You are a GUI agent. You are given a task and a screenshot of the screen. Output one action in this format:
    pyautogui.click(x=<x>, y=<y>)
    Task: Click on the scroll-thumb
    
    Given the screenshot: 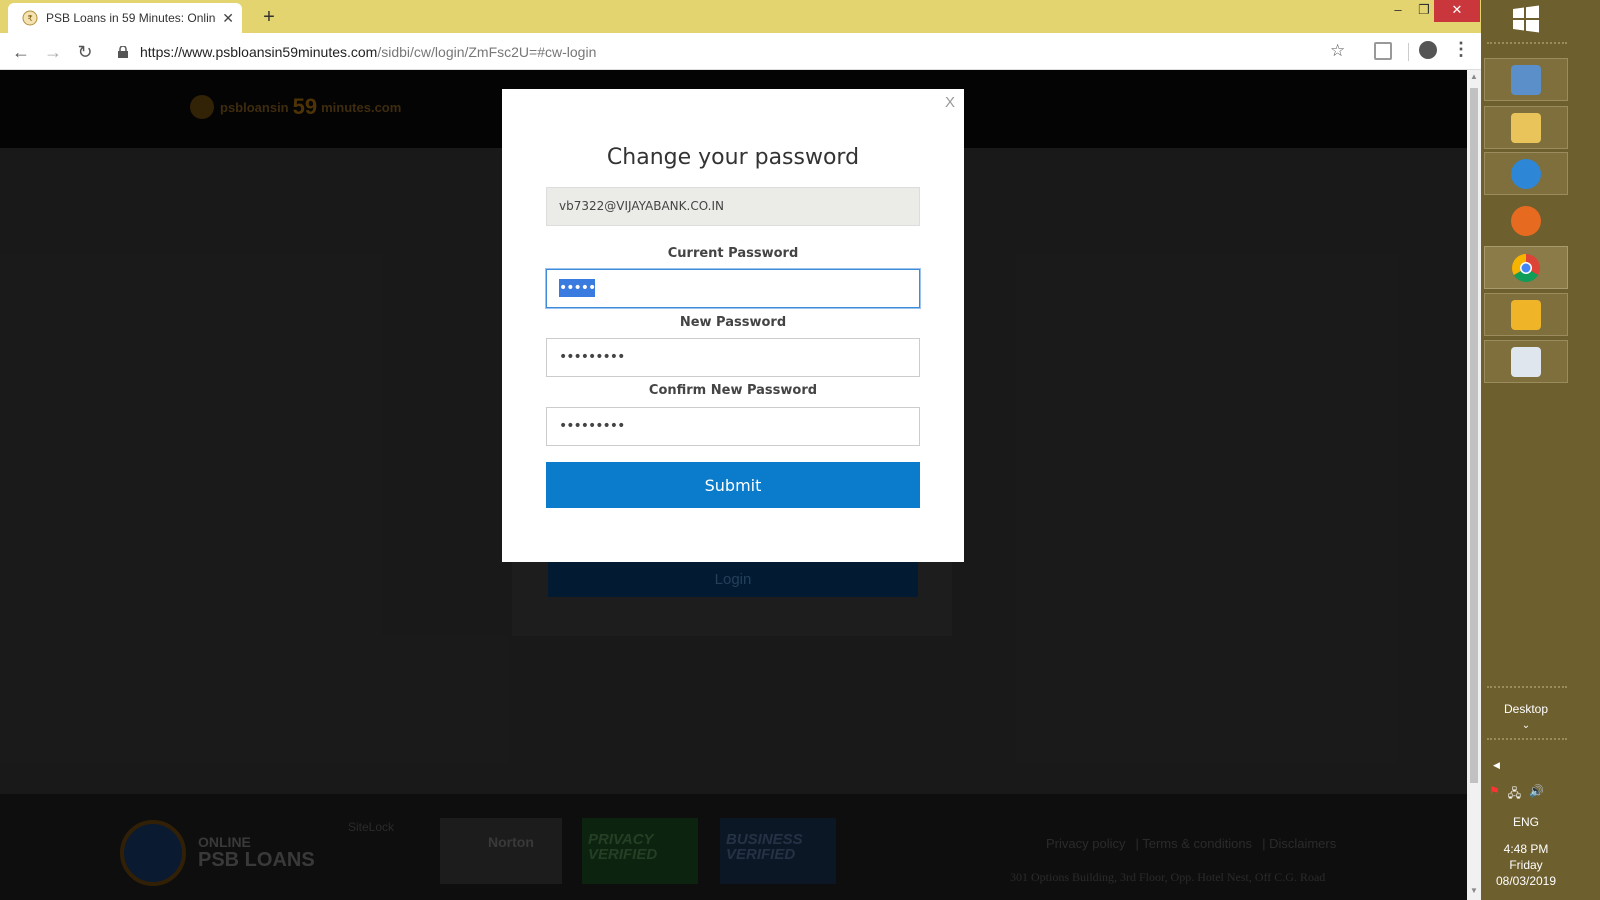 What is the action you would take?
    pyautogui.click(x=1474, y=435)
    